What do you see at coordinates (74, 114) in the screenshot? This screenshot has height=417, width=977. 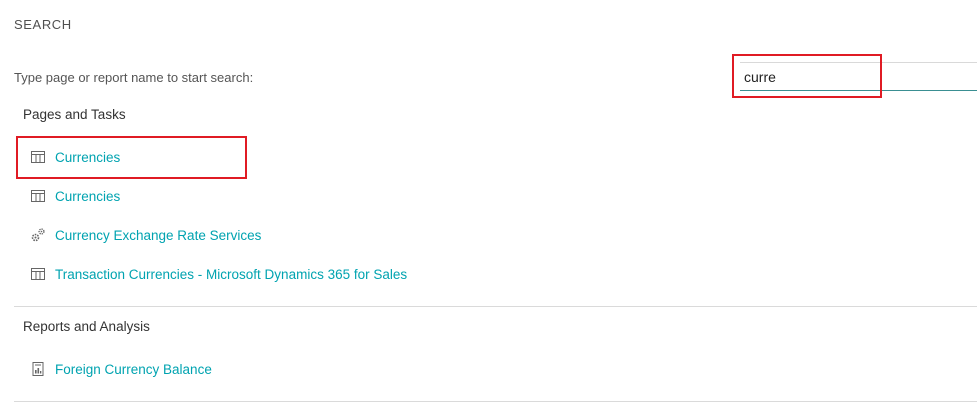 I see `section-title-pages-and-tasks: Pages and Tasks` at bounding box center [74, 114].